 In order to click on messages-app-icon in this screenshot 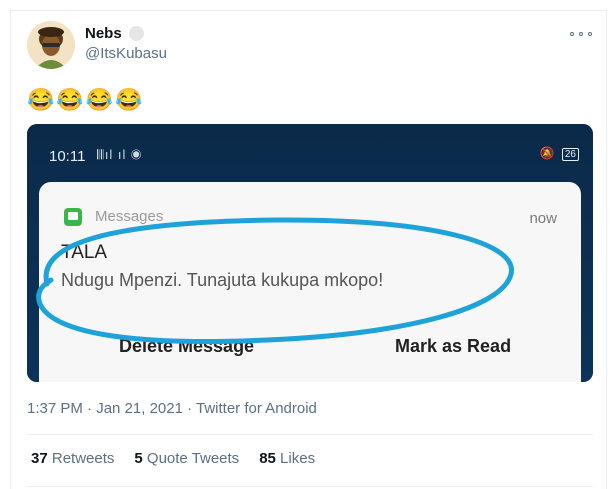, I will do `click(73, 217)`.